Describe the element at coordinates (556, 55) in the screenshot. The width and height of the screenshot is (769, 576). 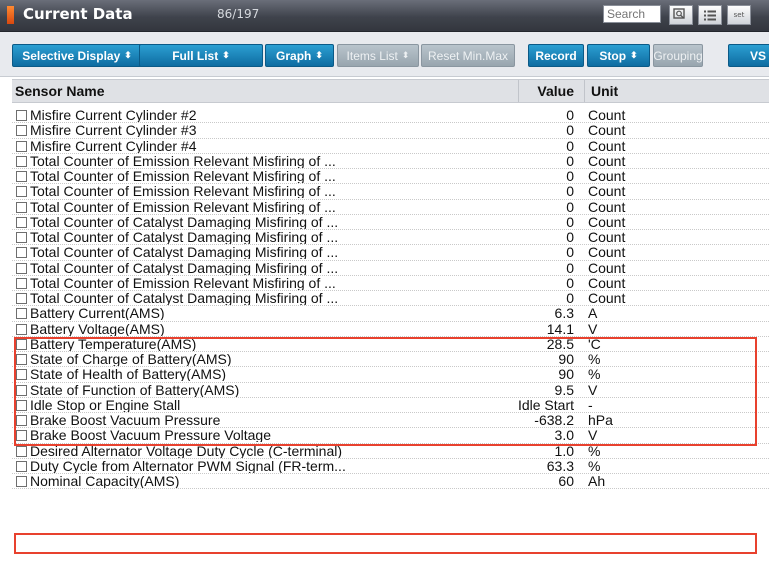
I see `record-button: Record` at that location.